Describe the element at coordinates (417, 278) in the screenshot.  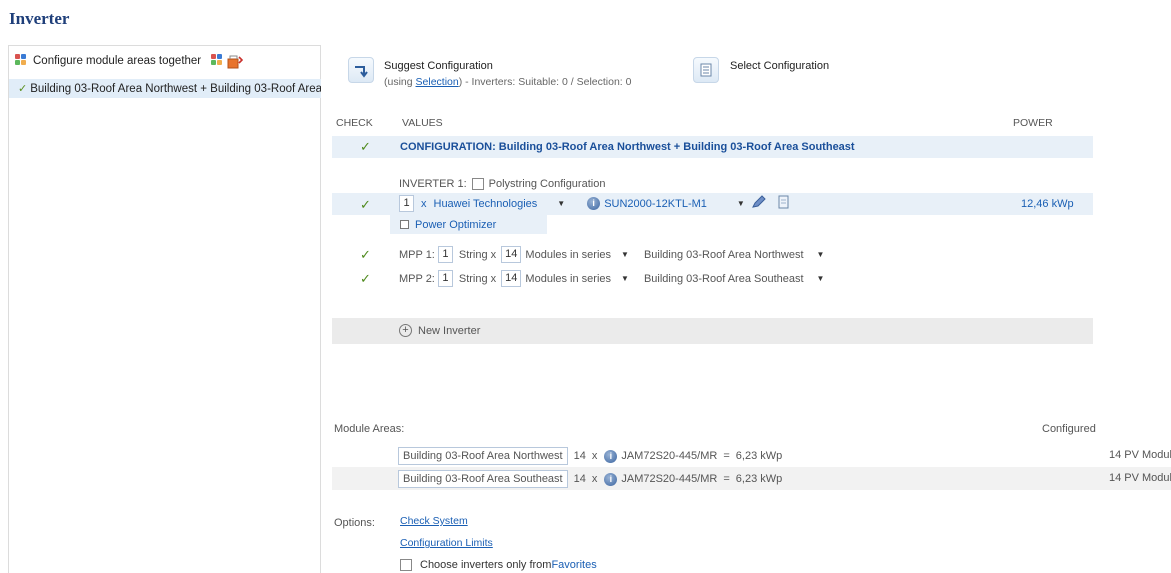
I see `mpp-label: MPP 2:` at that location.